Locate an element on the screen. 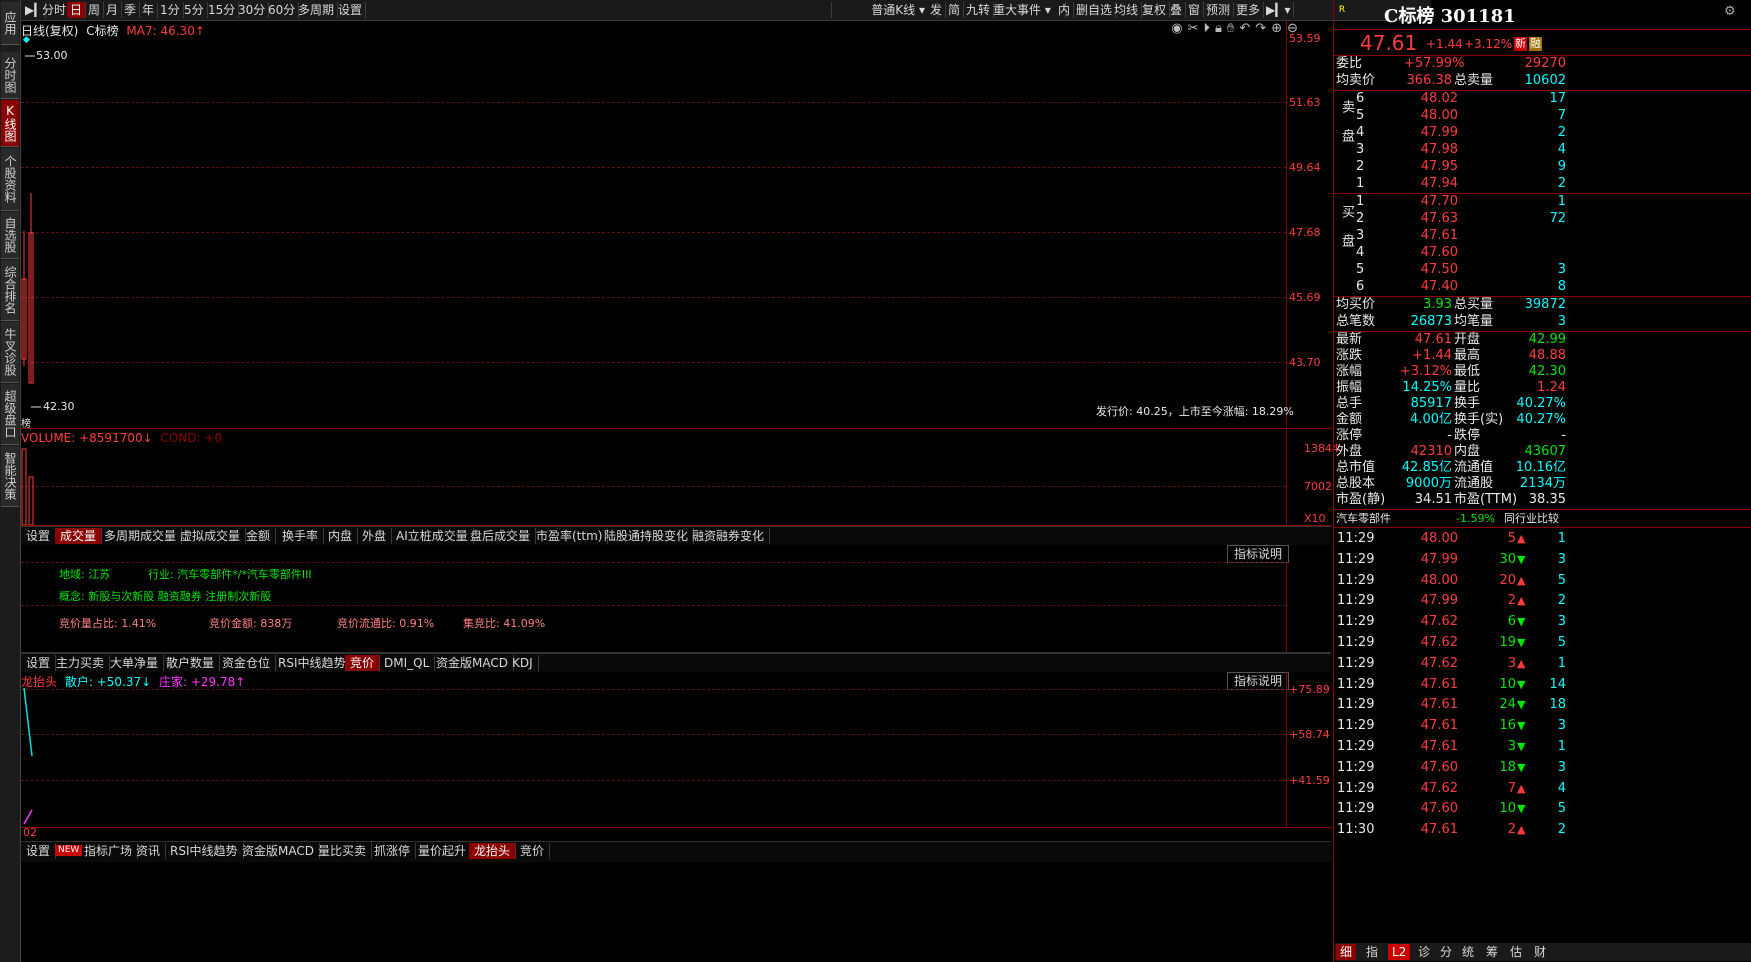  period-intraday: 分时 is located at coordinates (55, 10).